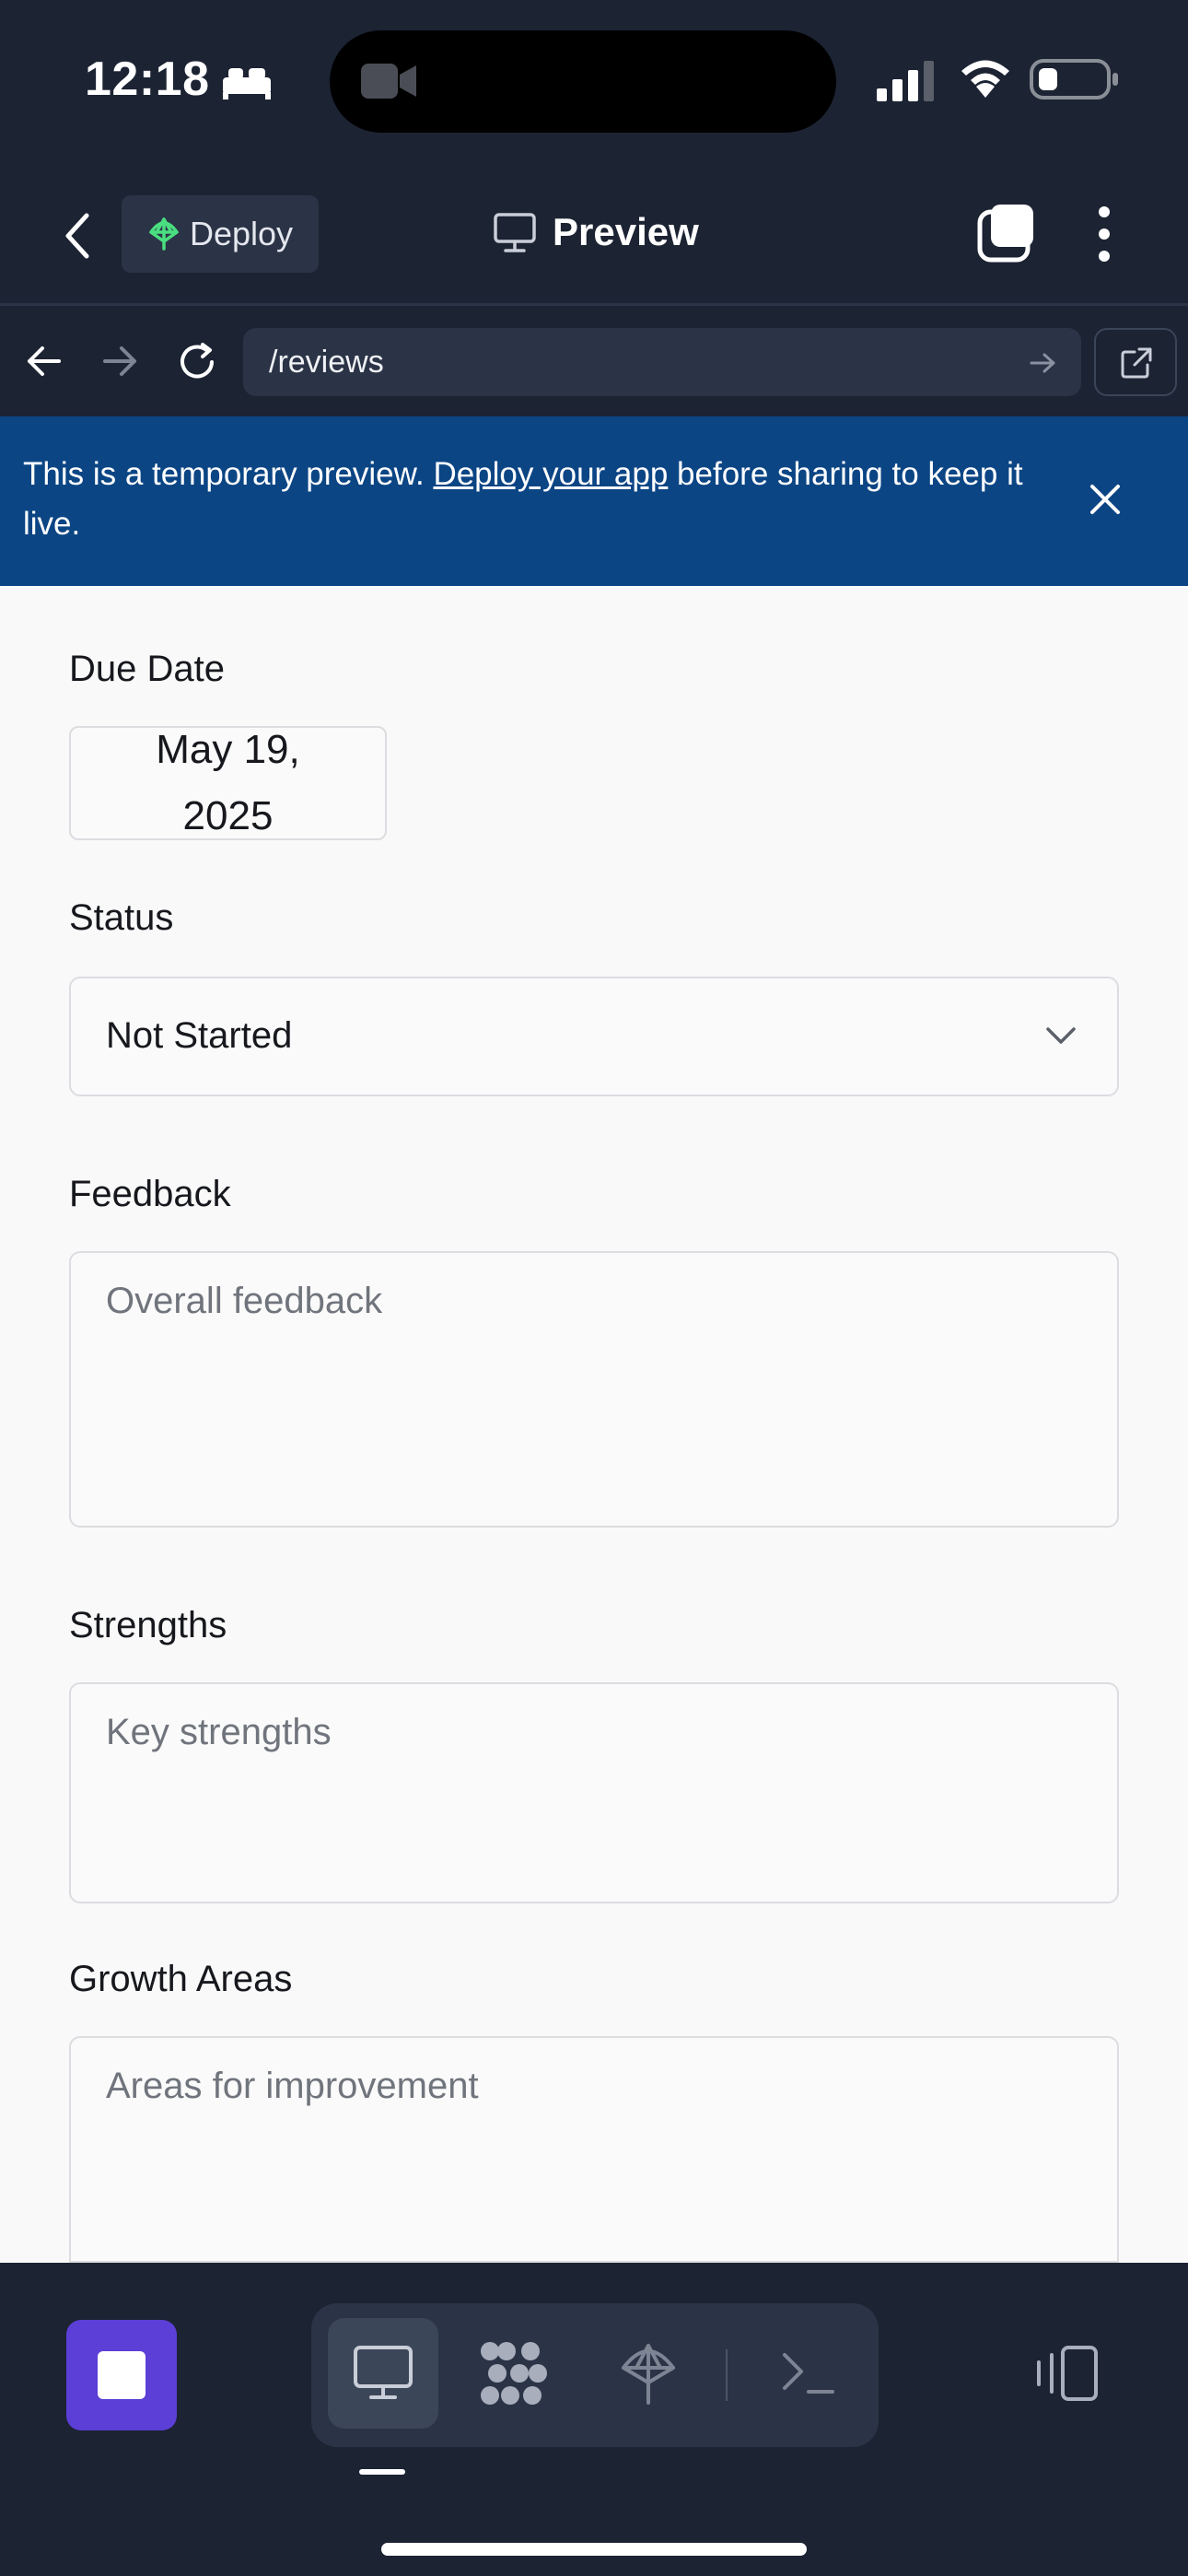  Describe the element at coordinates (292, 2086) in the screenshot. I see `growth-areas-placeholder: Areas for improvement` at that location.